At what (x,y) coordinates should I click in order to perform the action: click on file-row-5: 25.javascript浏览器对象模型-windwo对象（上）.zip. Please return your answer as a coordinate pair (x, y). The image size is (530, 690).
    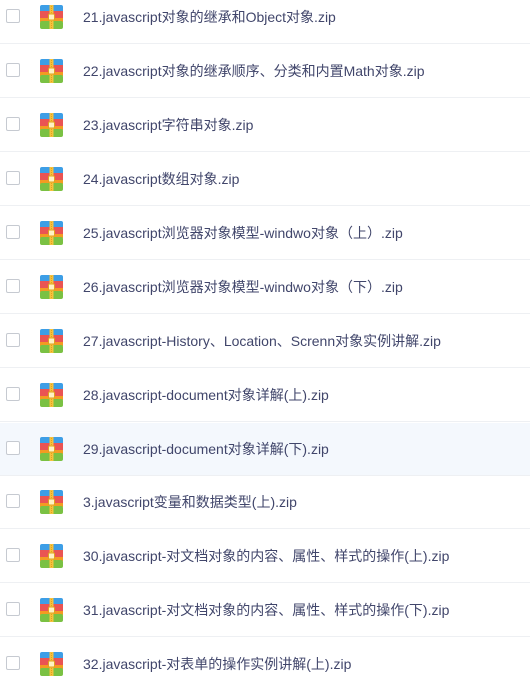
    Looking at the image, I should click on (265, 233).